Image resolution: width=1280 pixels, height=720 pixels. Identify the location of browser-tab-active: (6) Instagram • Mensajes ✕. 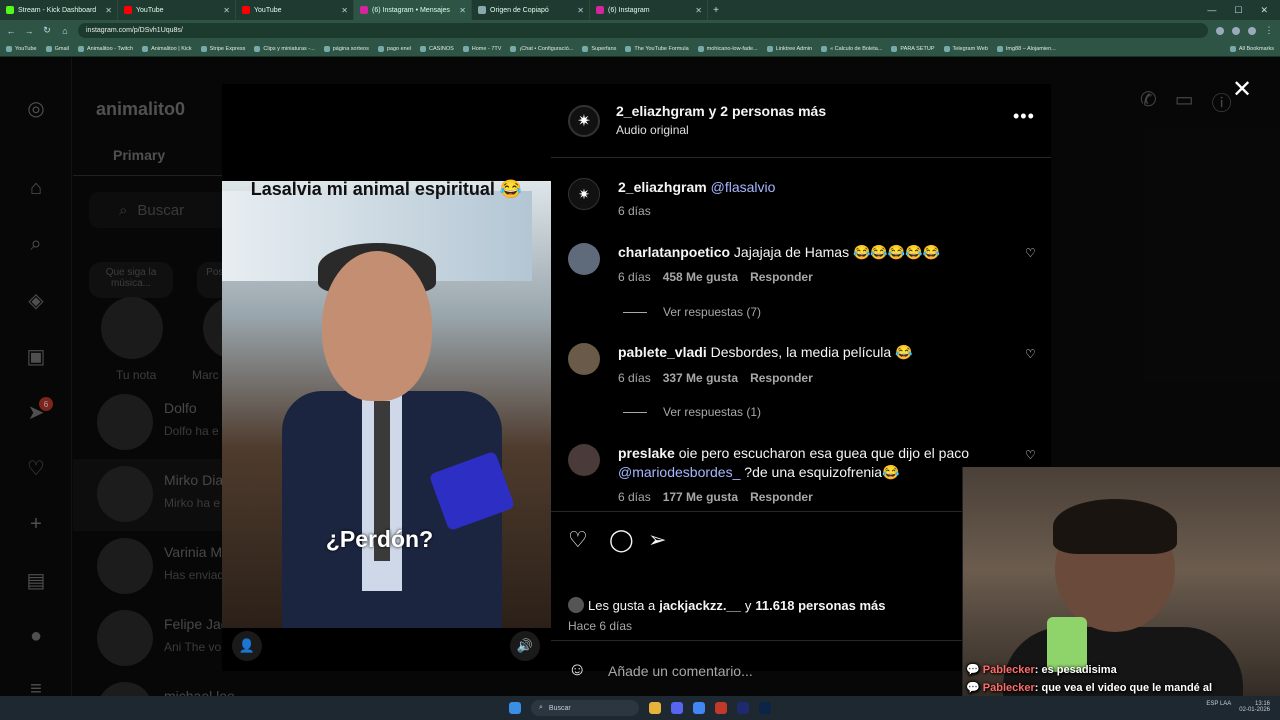
(413, 10).